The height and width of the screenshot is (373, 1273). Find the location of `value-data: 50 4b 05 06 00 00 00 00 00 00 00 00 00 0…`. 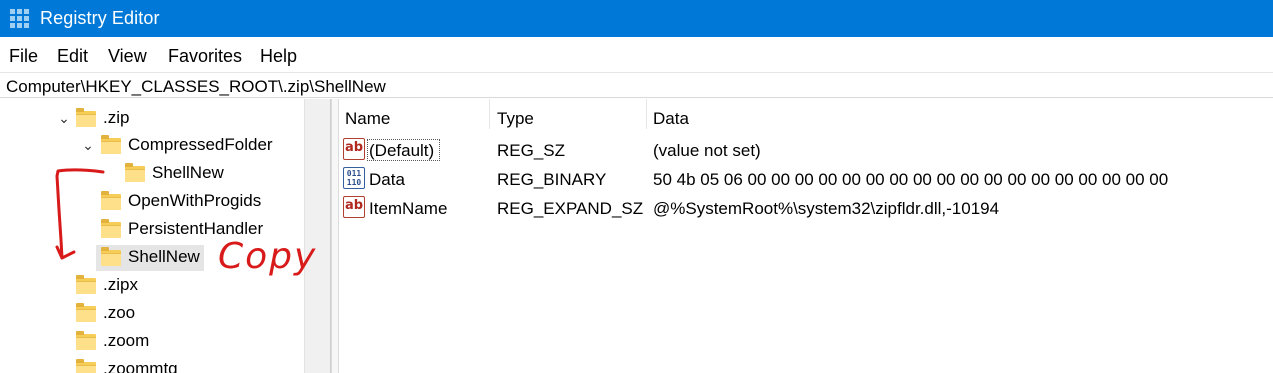

value-data: 50 4b 05 06 00 00 00 00 00 00 00 00 00 0… is located at coordinates (911, 179).